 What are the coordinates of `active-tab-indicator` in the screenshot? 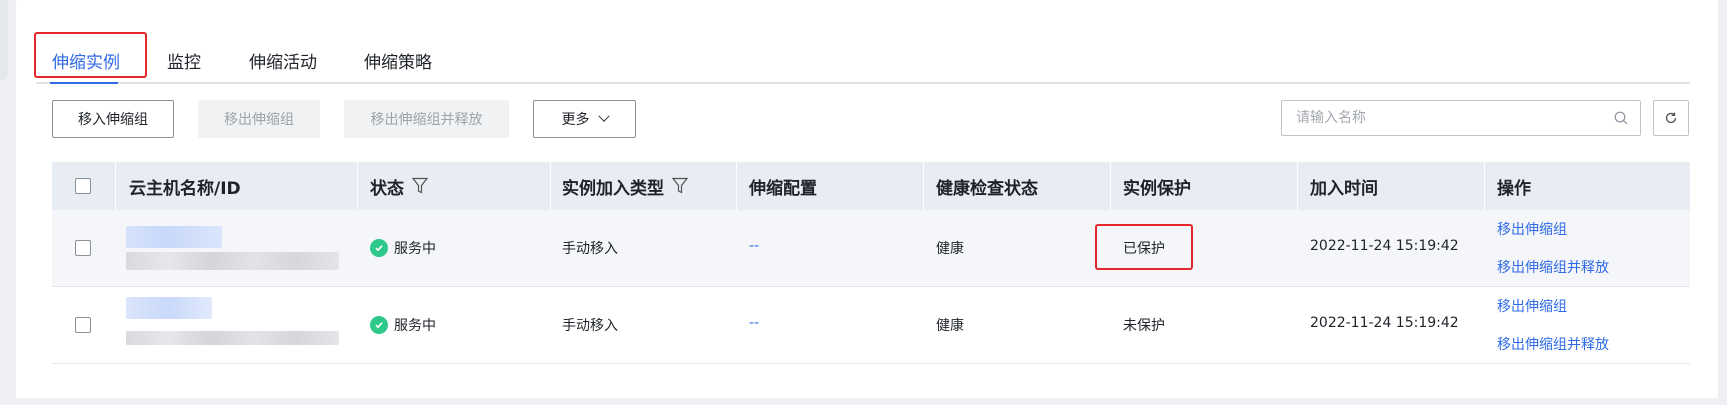 It's located at (84, 83).